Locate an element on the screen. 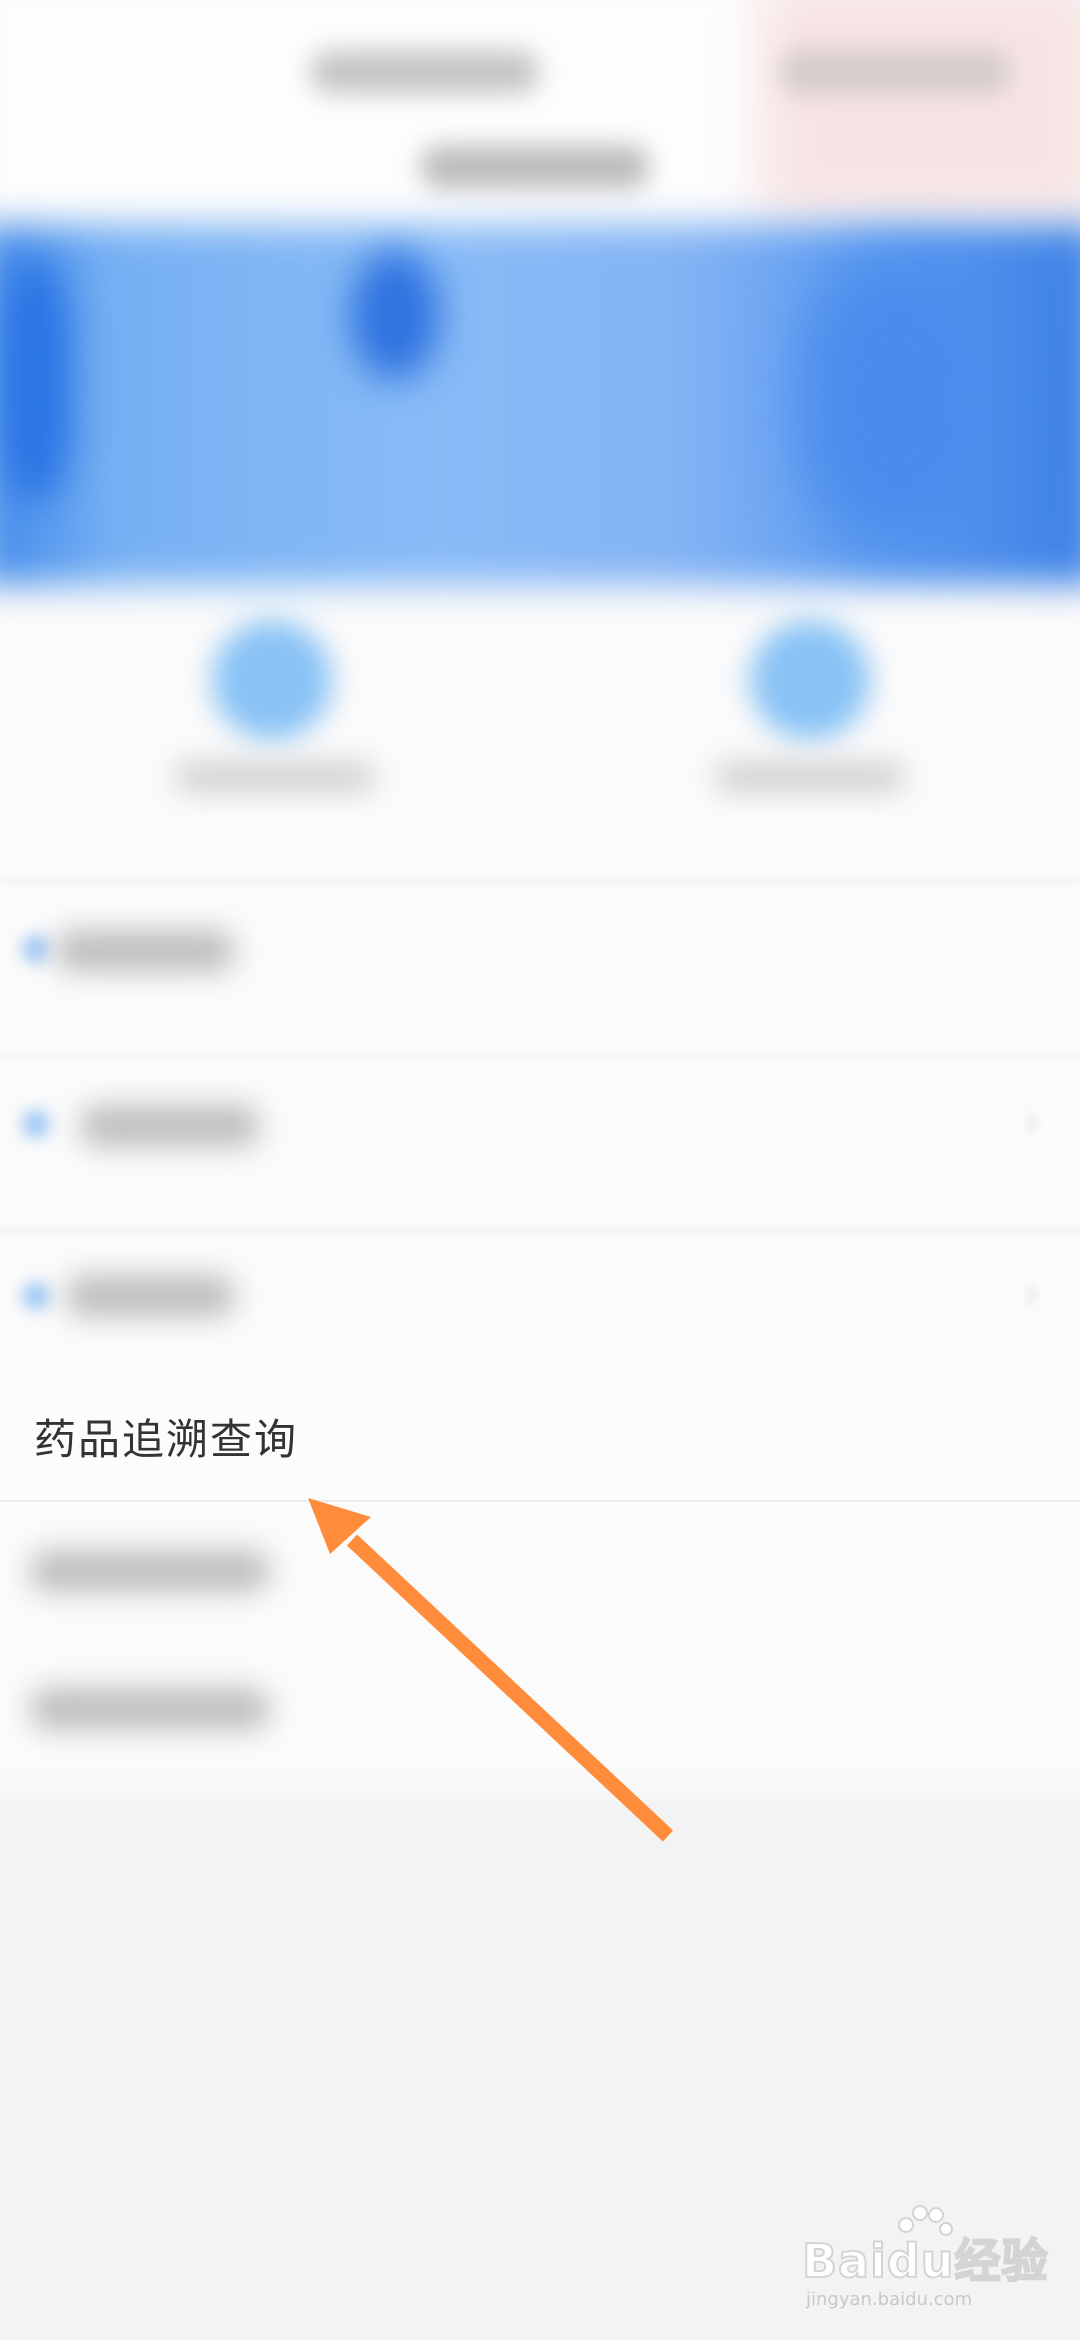 The width and height of the screenshot is (1080, 2340). blurred-page-title is located at coordinates (535, 167).